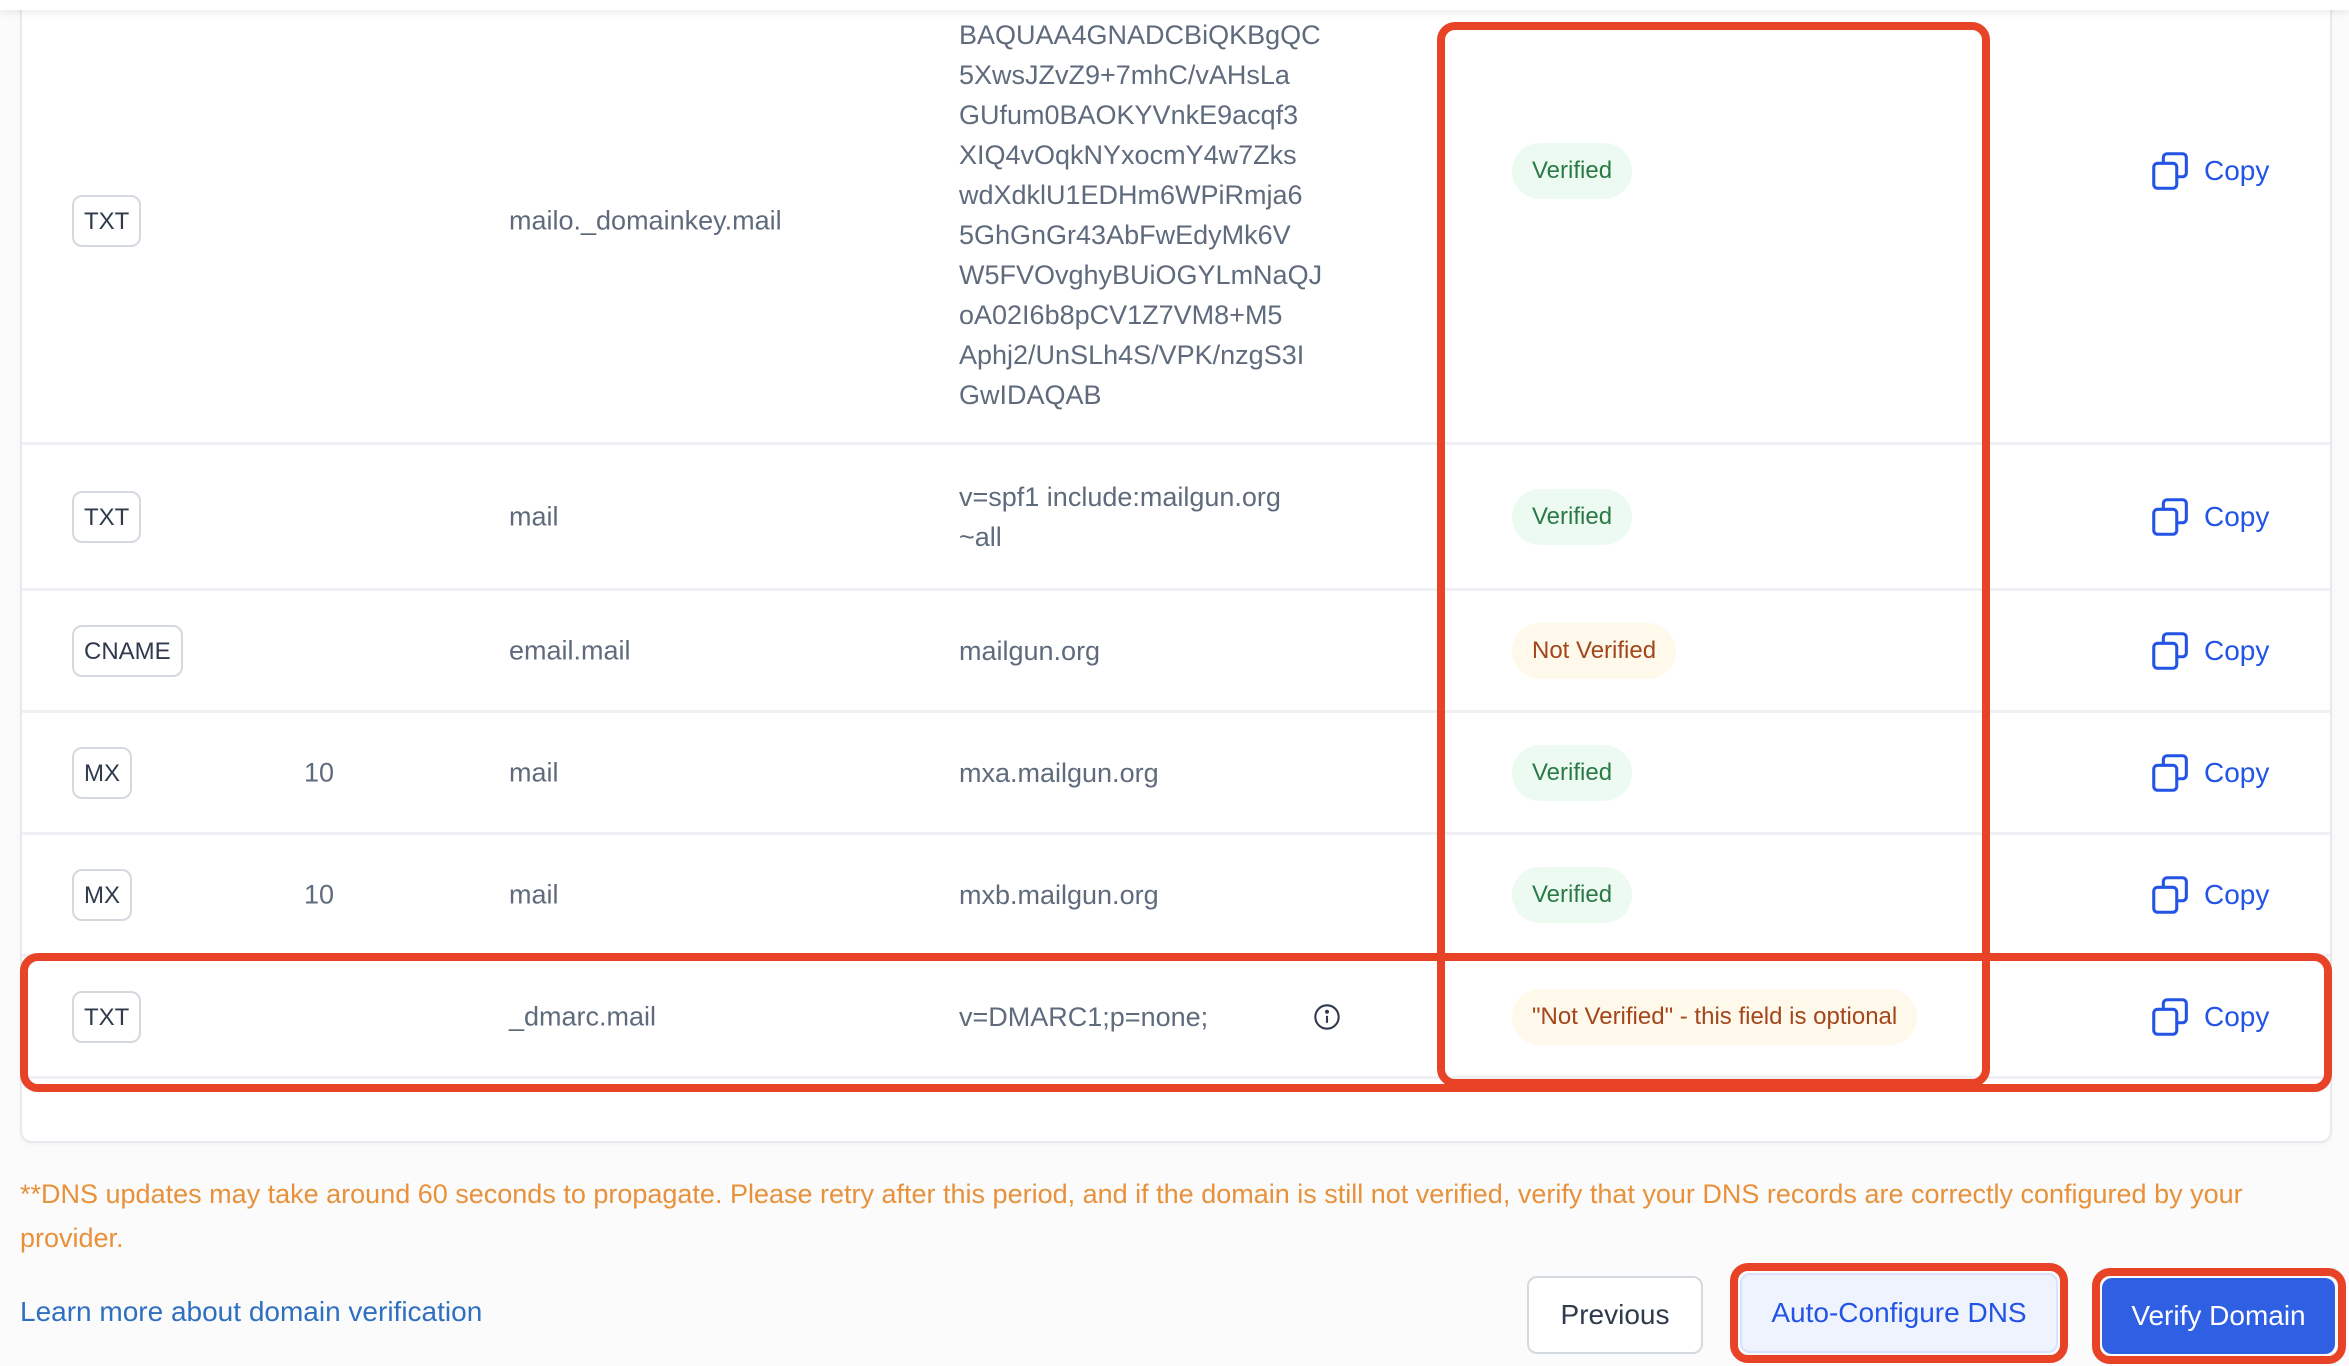 Image resolution: width=2349 pixels, height=1366 pixels. I want to click on learn-more-link: Learn more about domain verification, so click(251, 1312).